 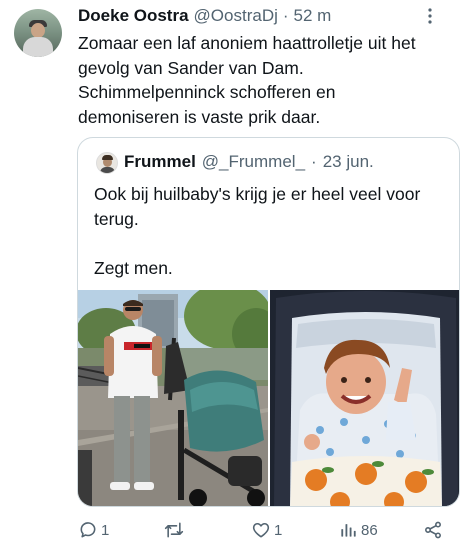 What do you see at coordinates (105, 530) in the screenshot?
I see `reply-count: 1` at bounding box center [105, 530].